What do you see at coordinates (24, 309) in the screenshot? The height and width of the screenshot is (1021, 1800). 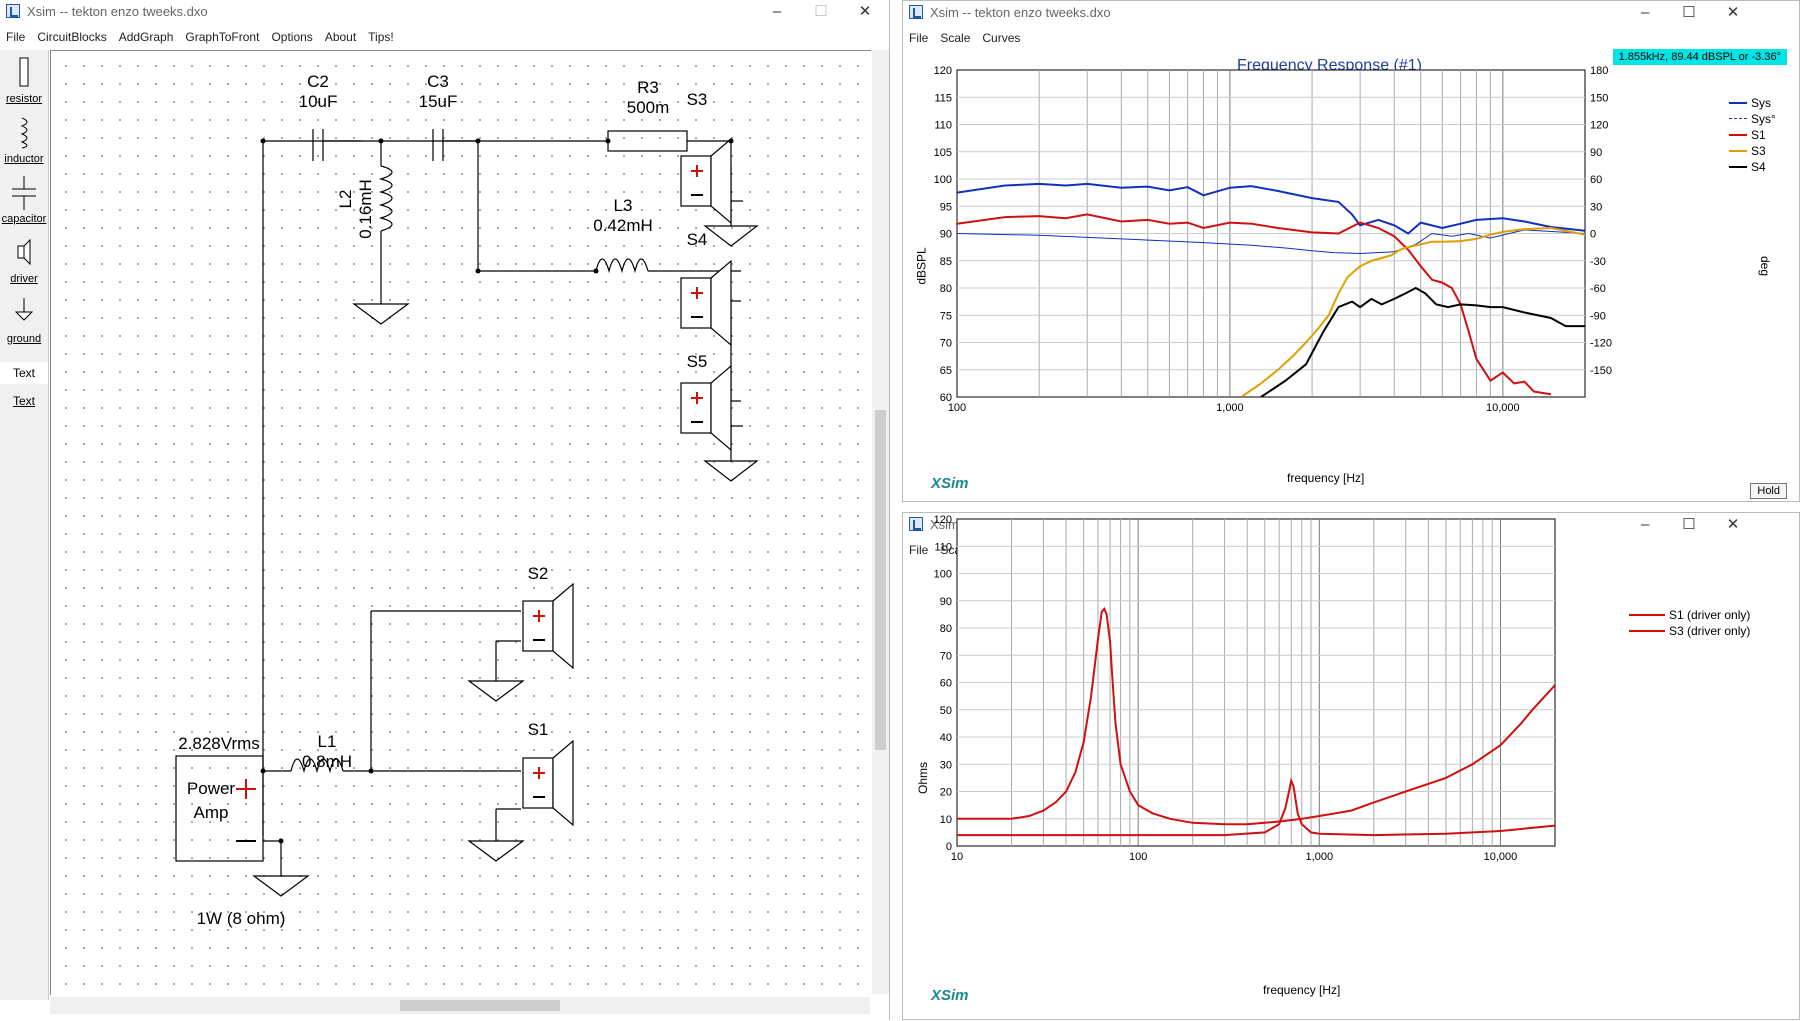 I see `ground-icon` at bounding box center [24, 309].